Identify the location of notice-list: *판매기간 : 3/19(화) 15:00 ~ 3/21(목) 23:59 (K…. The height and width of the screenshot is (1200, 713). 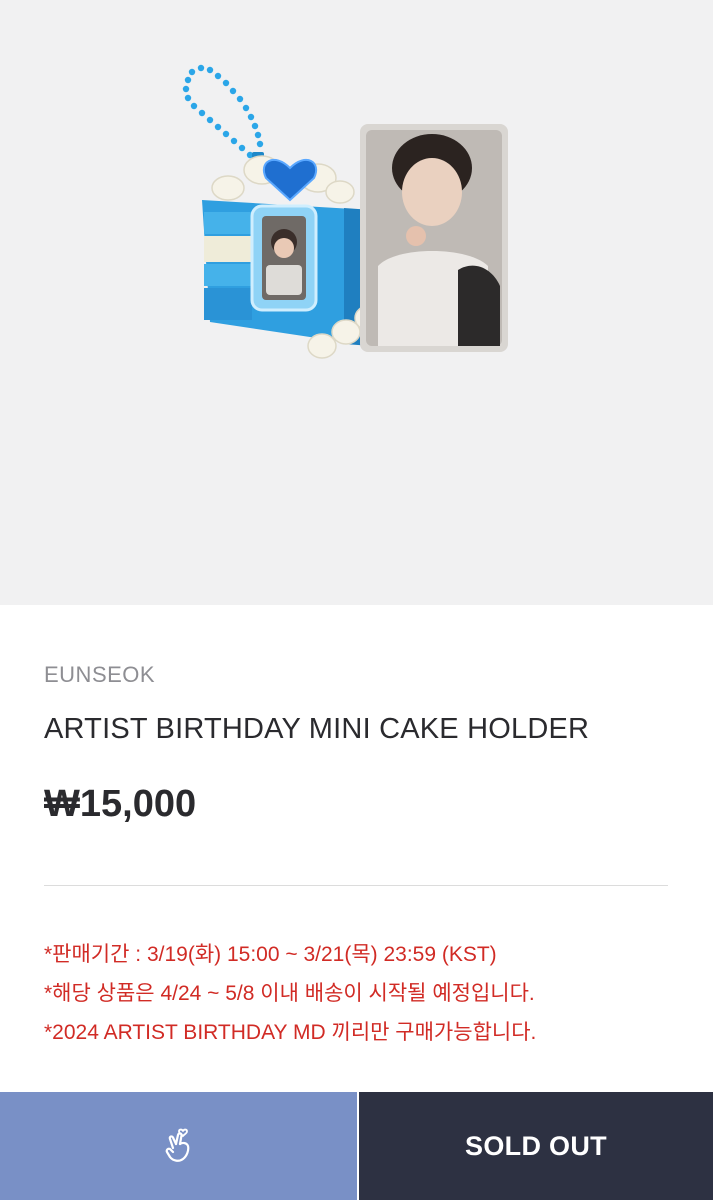
(356, 993).